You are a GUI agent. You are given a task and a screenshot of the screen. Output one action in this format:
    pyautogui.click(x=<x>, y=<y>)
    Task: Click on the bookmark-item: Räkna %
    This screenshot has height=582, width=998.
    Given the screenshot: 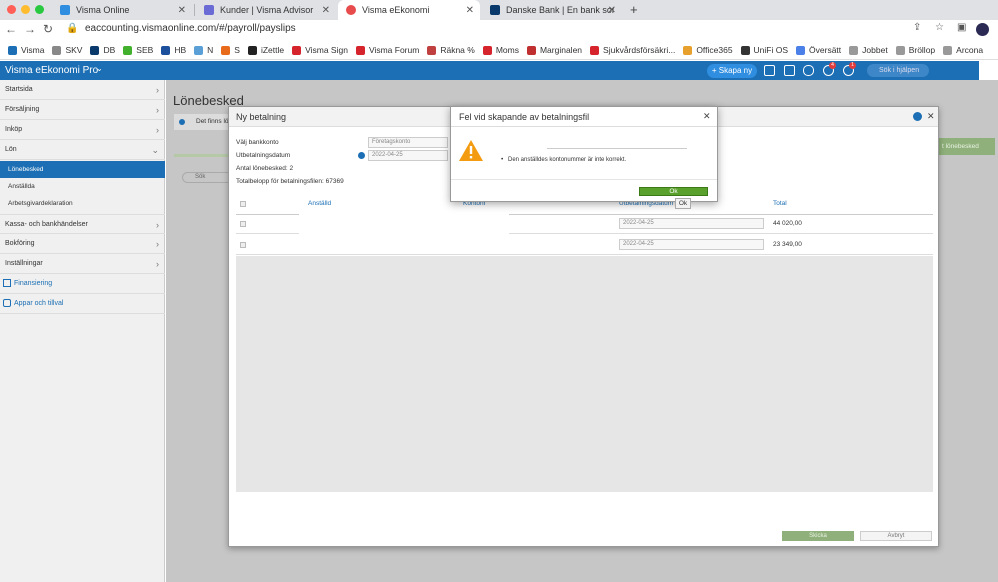 What is the action you would take?
    pyautogui.click(x=451, y=50)
    